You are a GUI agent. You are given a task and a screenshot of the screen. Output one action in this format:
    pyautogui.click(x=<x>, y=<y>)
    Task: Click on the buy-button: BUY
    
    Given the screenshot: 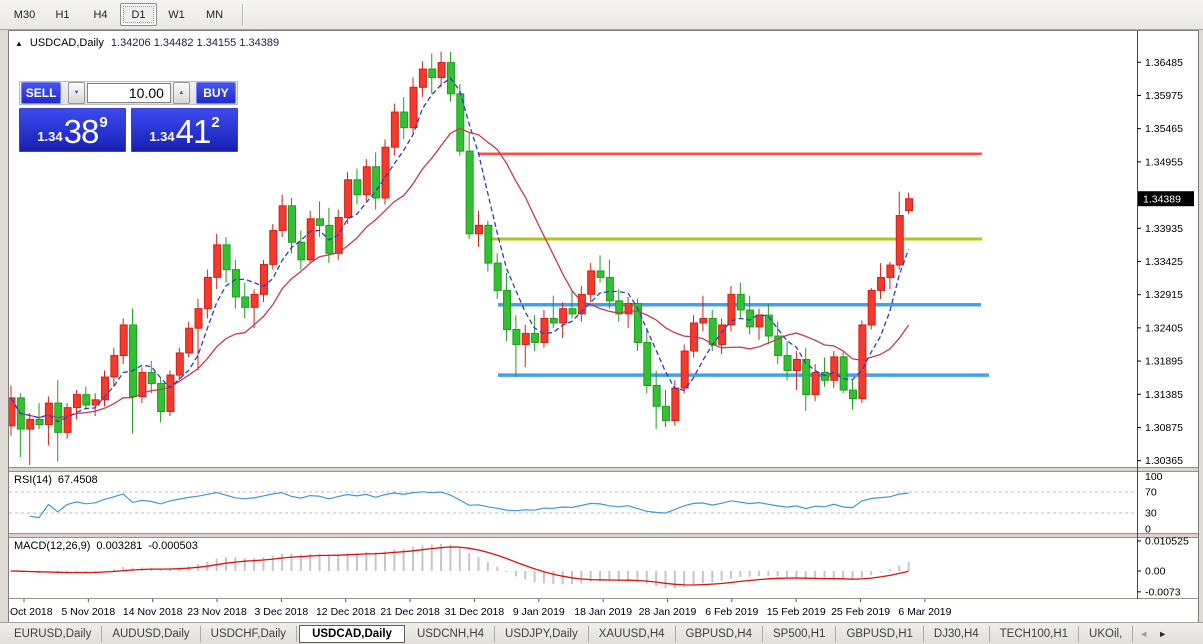 What is the action you would take?
    pyautogui.click(x=216, y=93)
    